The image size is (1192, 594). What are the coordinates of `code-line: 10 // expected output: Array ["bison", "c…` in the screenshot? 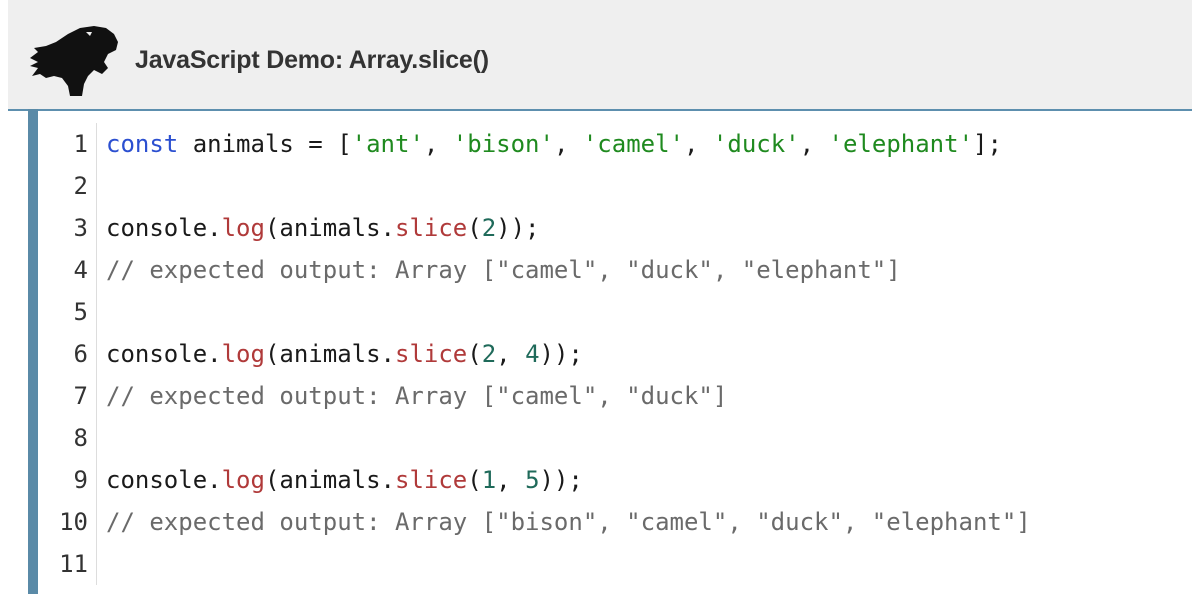 It's located at (615, 522).